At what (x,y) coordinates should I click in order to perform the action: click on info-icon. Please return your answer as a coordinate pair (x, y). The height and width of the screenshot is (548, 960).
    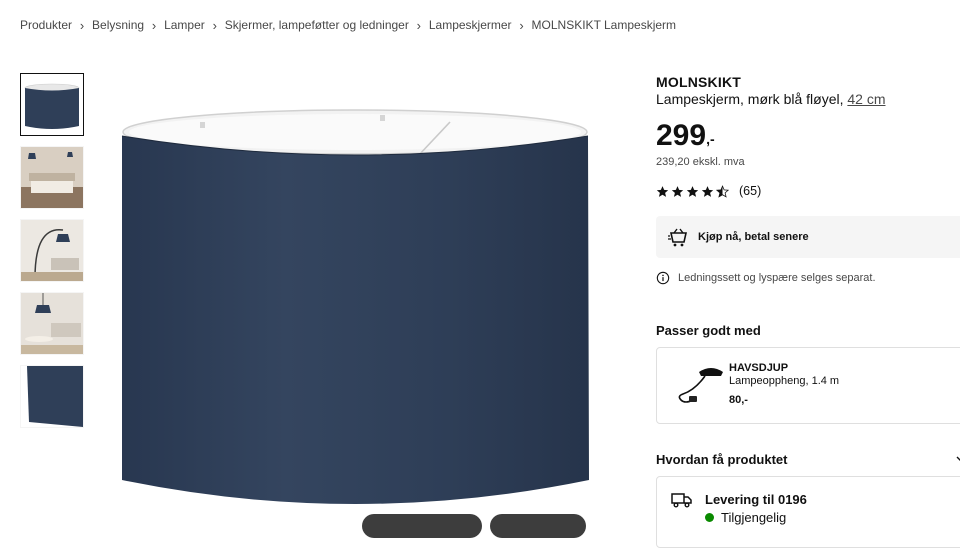
    Looking at the image, I should click on (663, 278).